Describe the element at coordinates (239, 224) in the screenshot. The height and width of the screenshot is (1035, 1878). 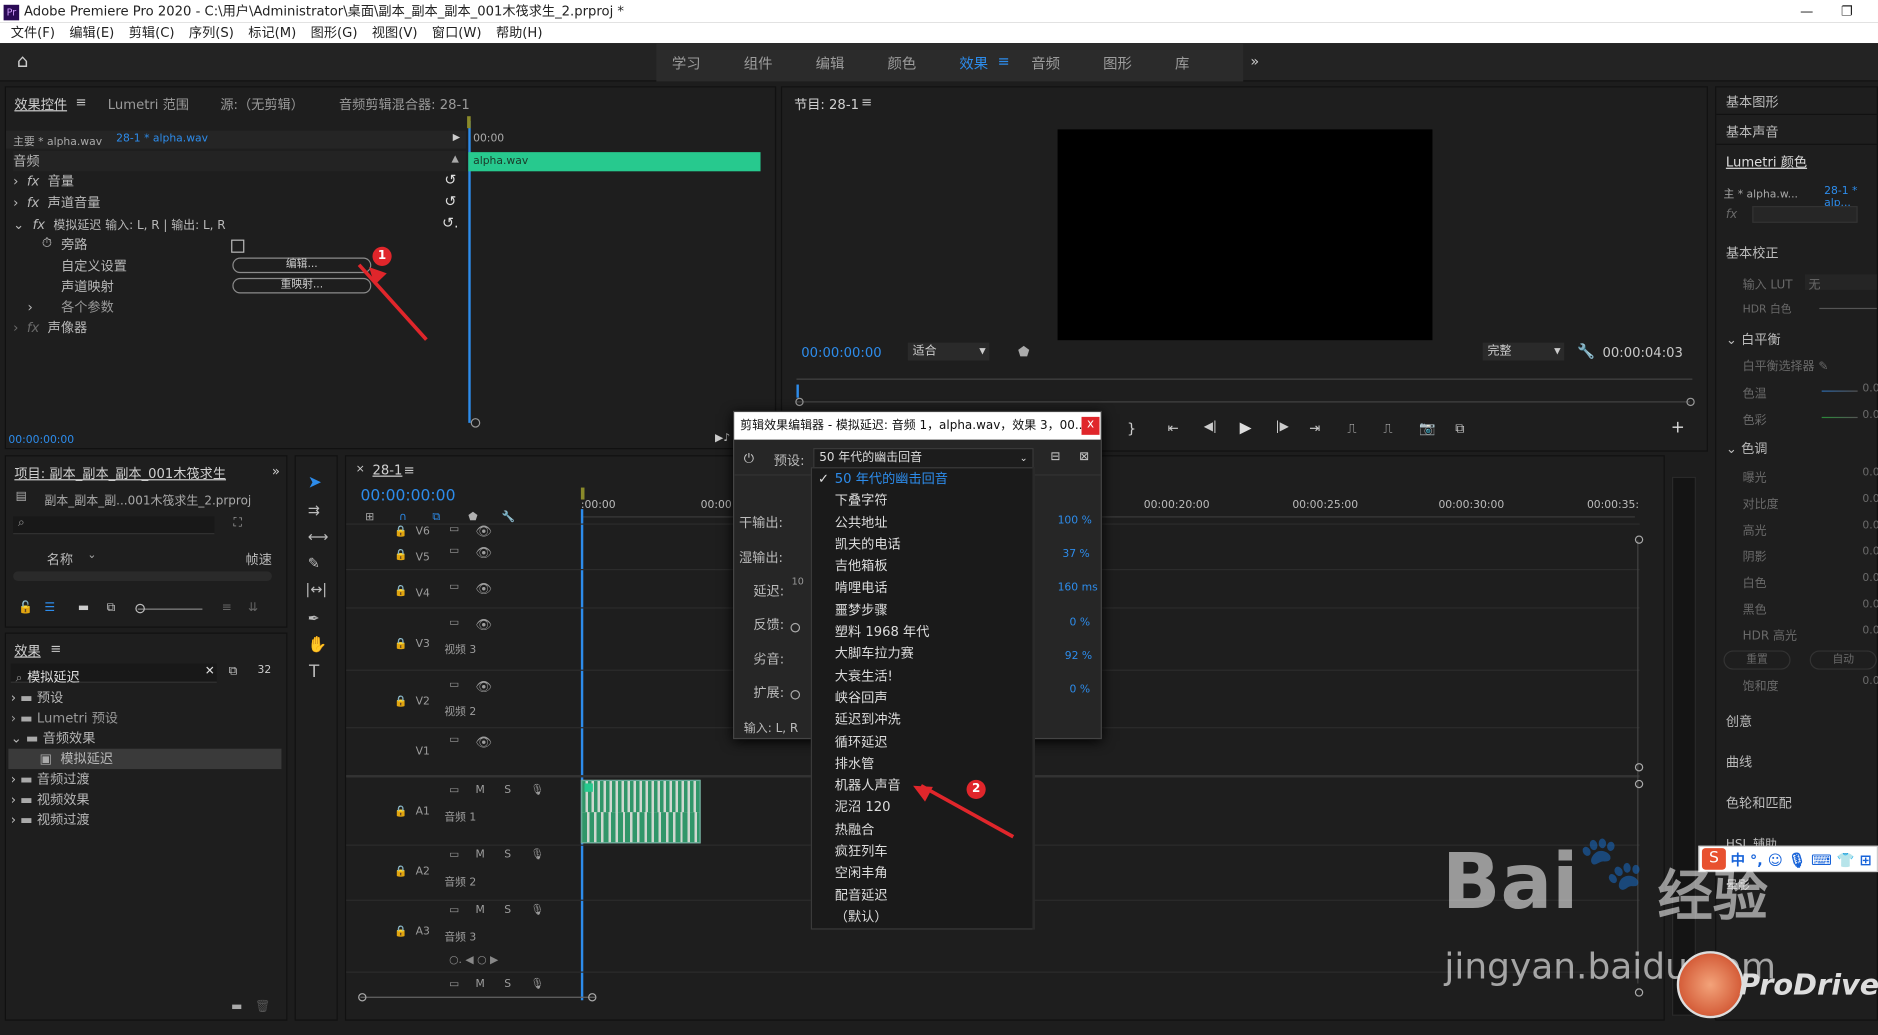
I see `effect-analog-delay-row: ⌄ fx 模拟延迟 输入: L, R | 输出: L, R` at that location.